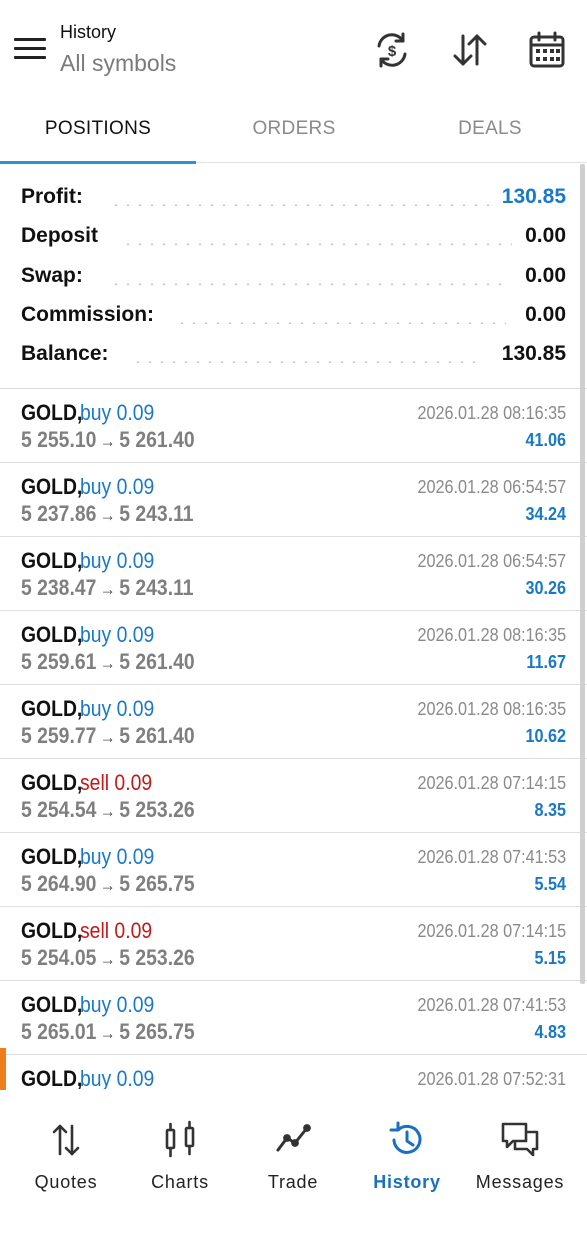  Describe the element at coordinates (547, 50) in the screenshot. I see `calendar-icon` at that location.